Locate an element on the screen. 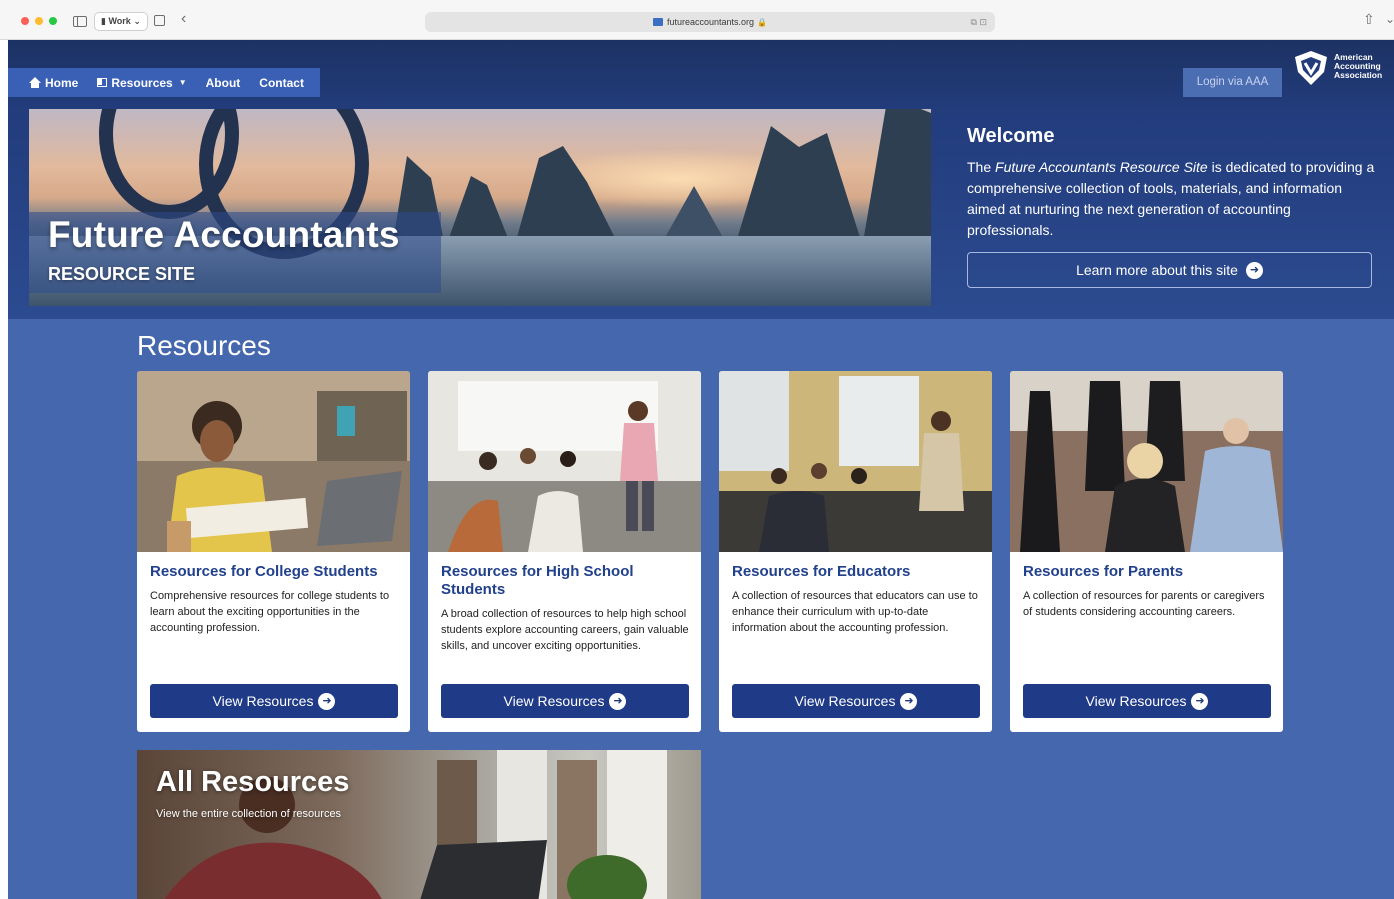 The image size is (1394, 899). card-title: Resources for Educators is located at coordinates (857, 572).